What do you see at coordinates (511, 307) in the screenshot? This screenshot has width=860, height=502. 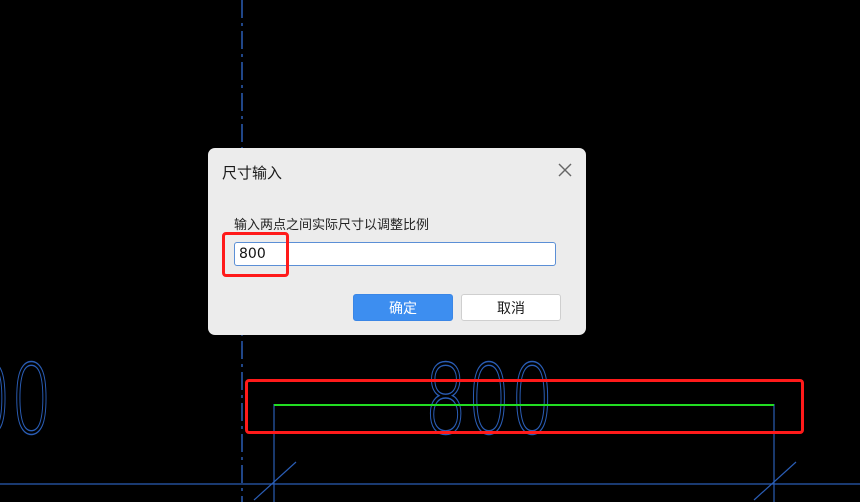 I see `cancel-button: 取消` at bounding box center [511, 307].